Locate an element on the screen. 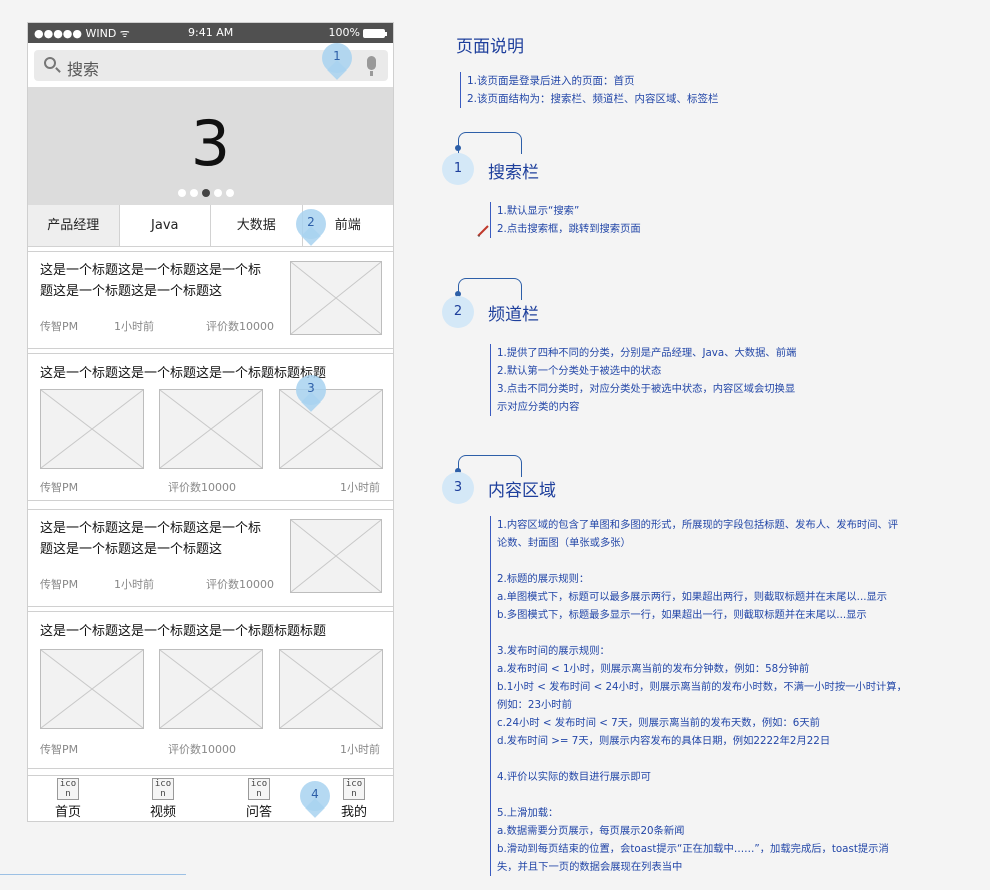  nav-item-qa: ico n 问答 is located at coordinates (259, 799).